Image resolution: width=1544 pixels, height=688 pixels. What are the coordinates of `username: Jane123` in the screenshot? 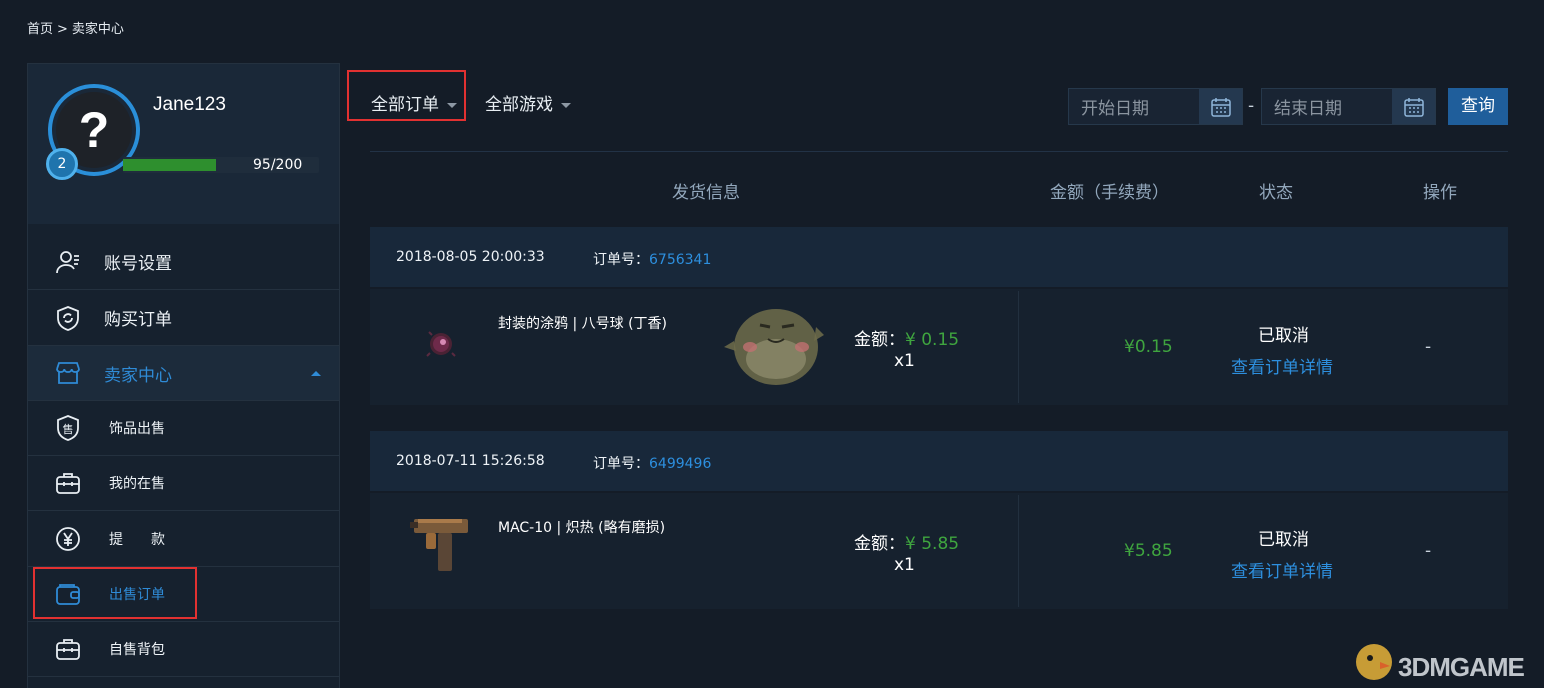 It's located at (189, 104).